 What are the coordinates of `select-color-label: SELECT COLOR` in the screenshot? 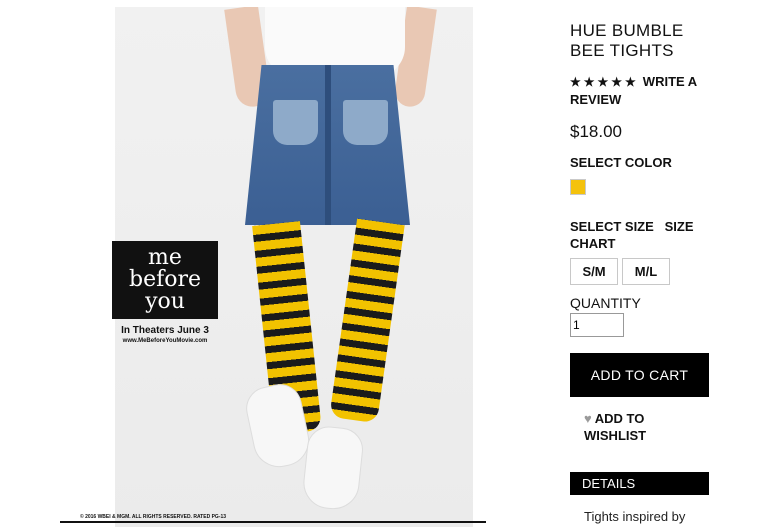 It's located at (621, 162).